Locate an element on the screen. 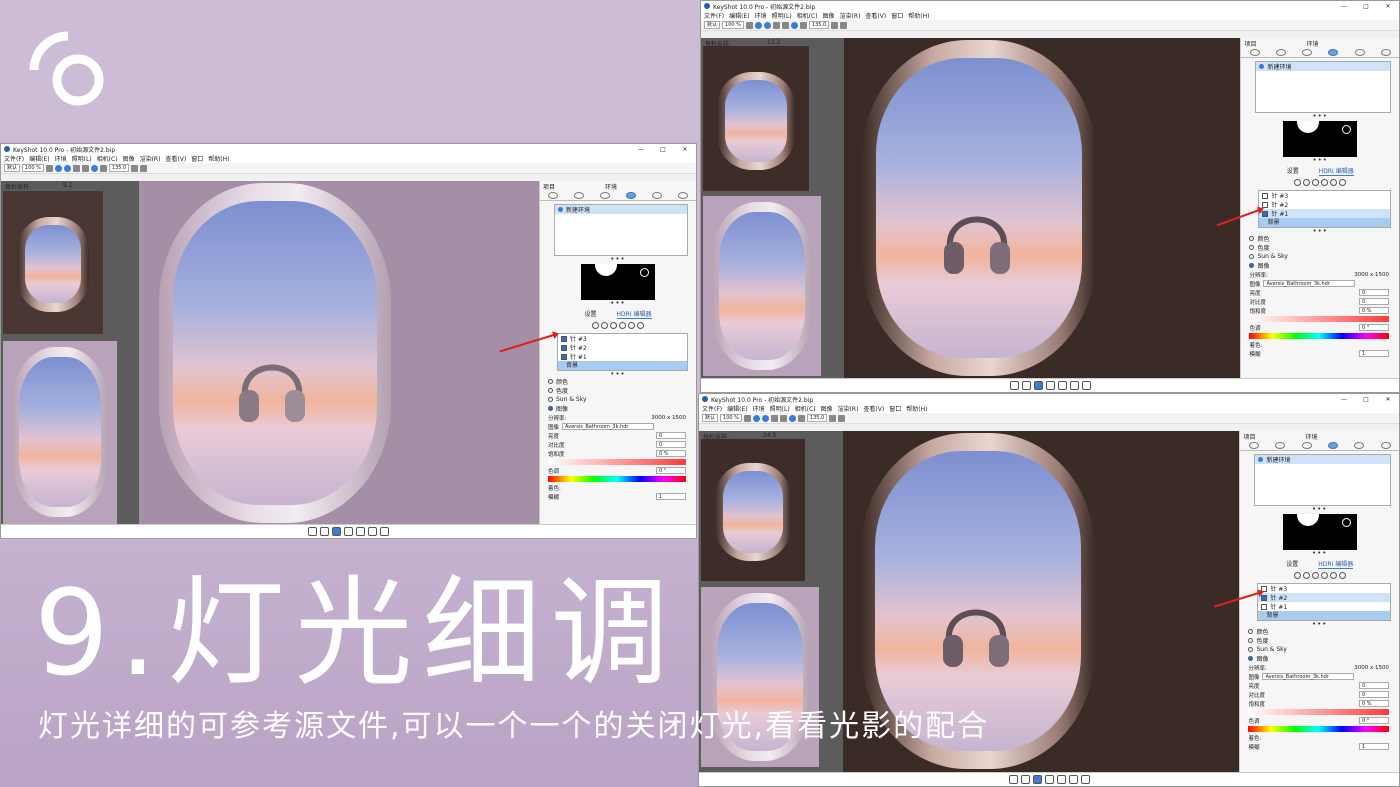 The height and width of the screenshot is (787, 1400). pause-icon is located at coordinates (749, 25).